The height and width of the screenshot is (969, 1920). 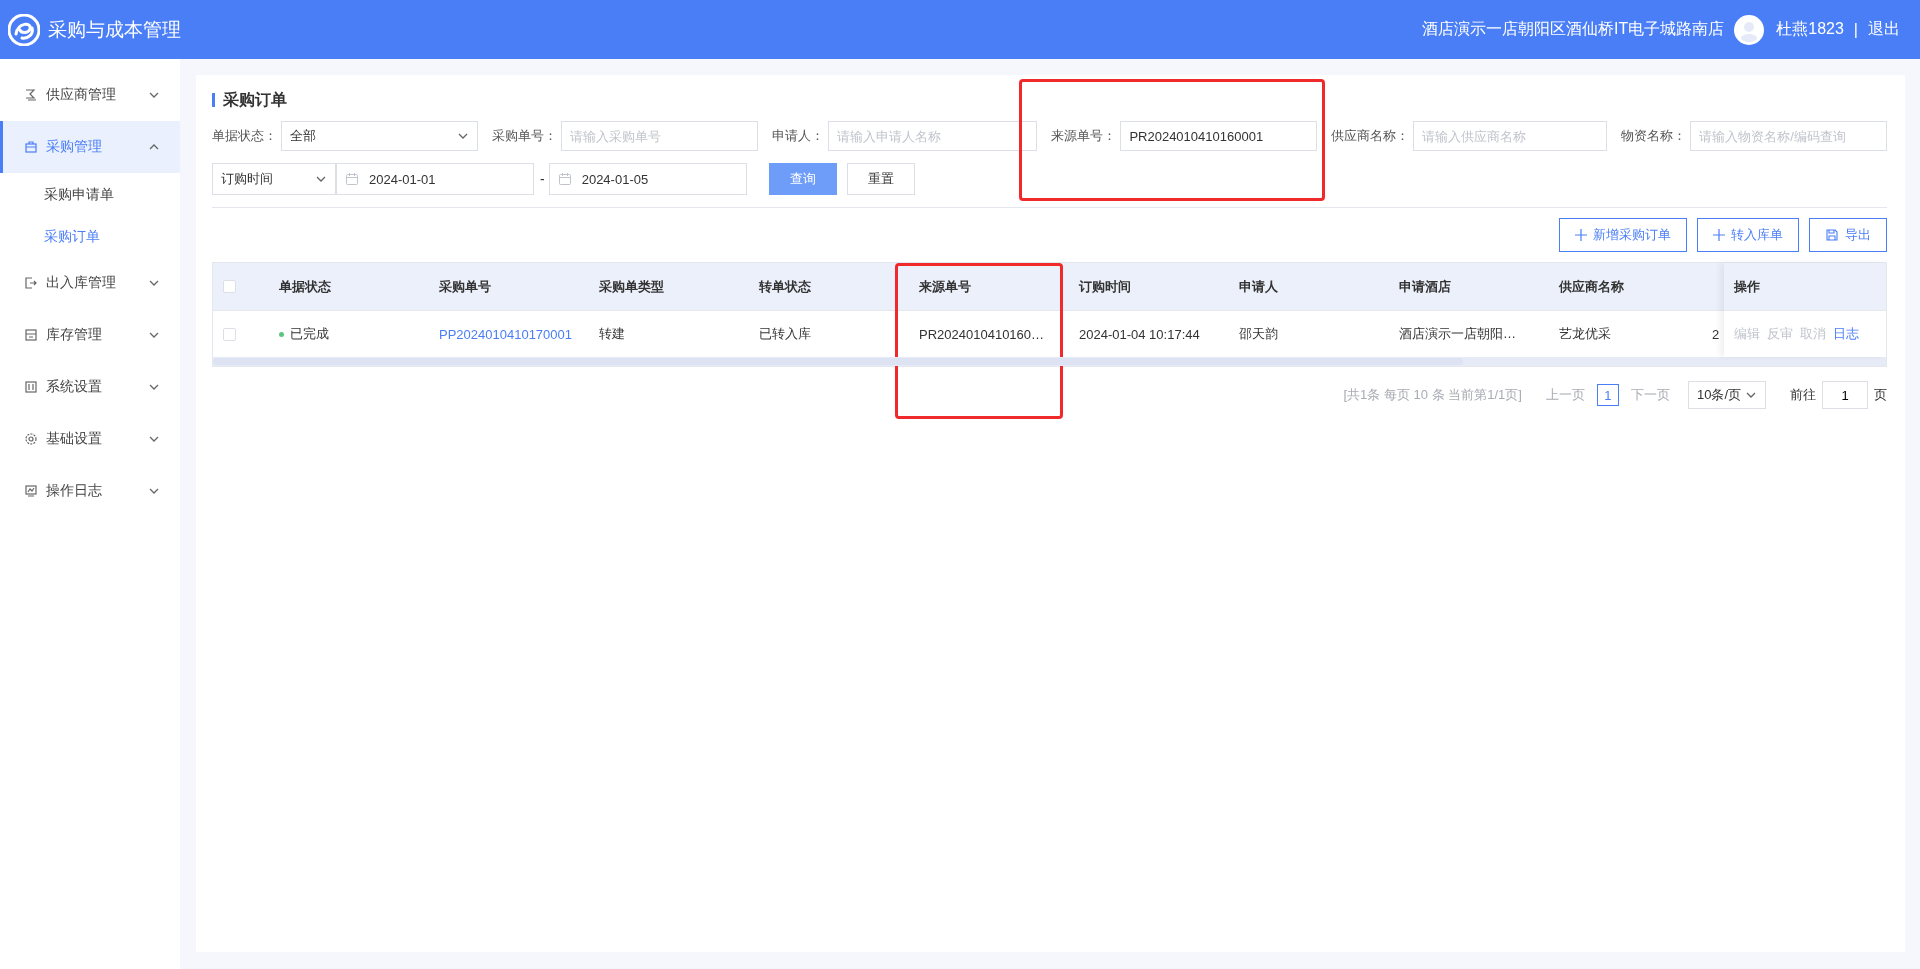 I want to click on table-cell: 已转入库, so click(x=785, y=333).